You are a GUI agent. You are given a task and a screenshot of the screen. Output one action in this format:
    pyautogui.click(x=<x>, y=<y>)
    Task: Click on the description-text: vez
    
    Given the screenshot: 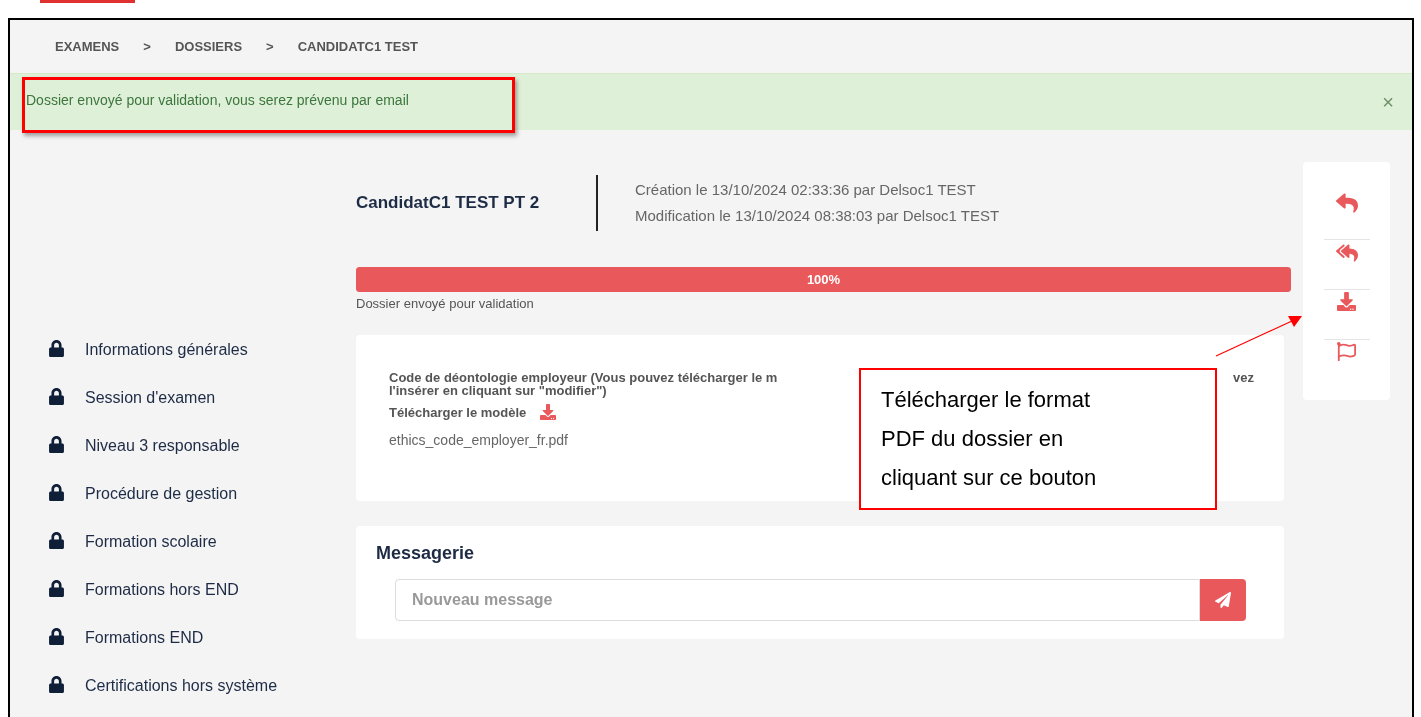 What is the action you would take?
    pyautogui.click(x=1243, y=377)
    